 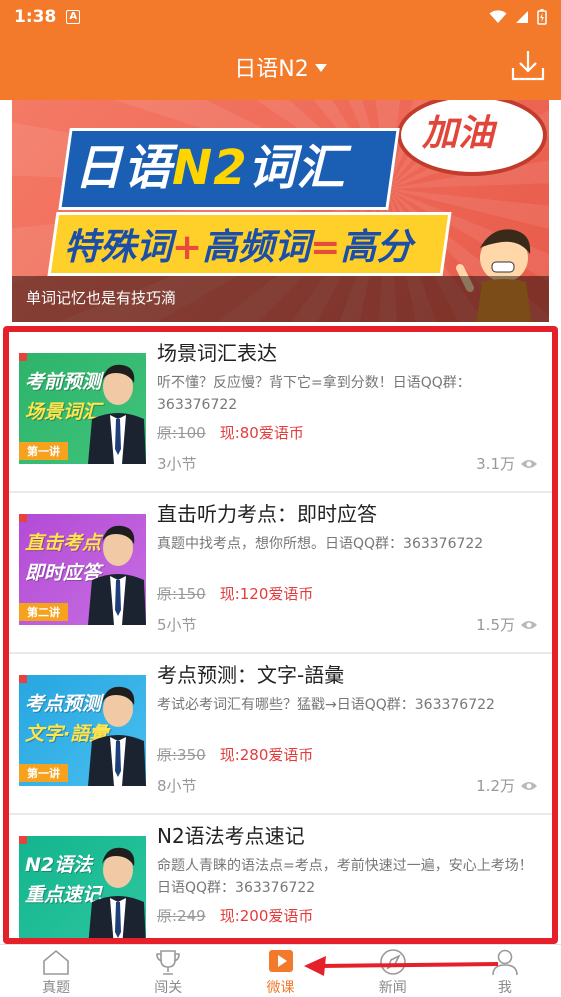 What do you see at coordinates (507, 785) in the screenshot?
I see `view-count: 1.2万` at bounding box center [507, 785].